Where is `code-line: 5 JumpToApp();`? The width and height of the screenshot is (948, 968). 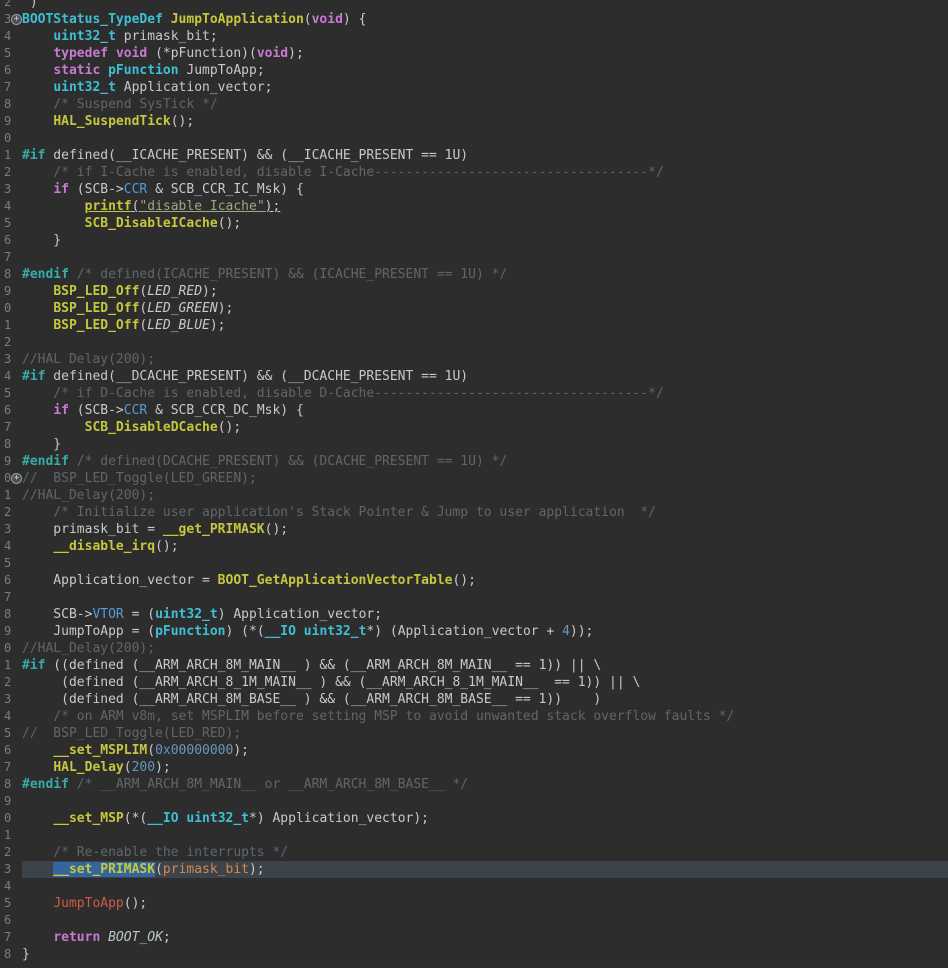 code-line: 5 JumpToApp(); is located at coordinates (474, 903).